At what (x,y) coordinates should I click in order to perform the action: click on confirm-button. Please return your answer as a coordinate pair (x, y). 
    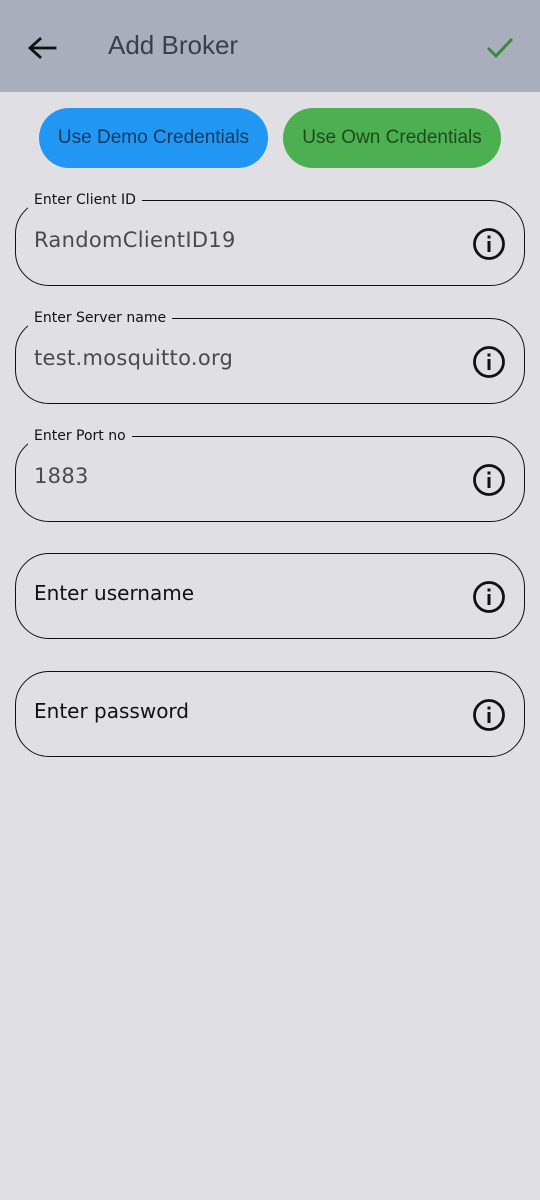
    Looking at the image, I should click on (500, 48).